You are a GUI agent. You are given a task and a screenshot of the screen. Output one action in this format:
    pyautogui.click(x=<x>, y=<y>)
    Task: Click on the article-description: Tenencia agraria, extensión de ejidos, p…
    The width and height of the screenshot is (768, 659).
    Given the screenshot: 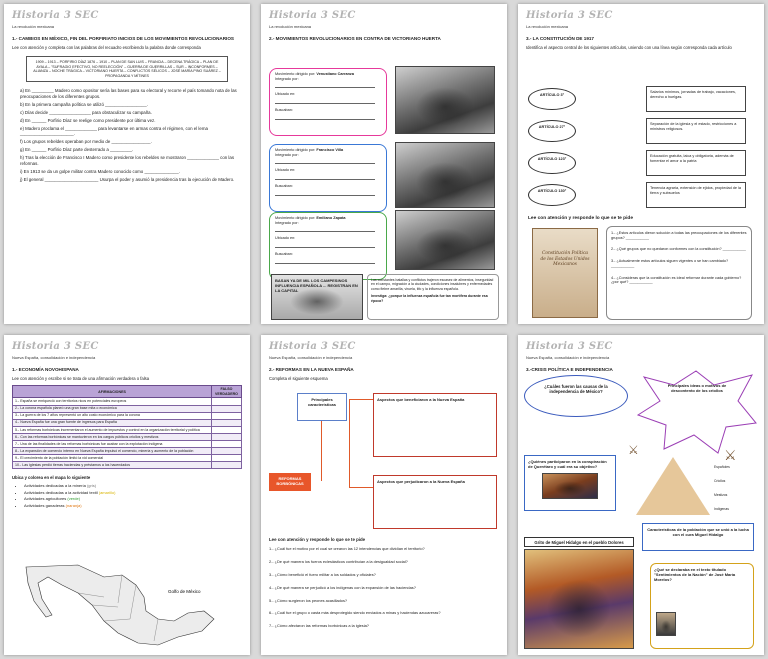 What is the action you would take?
    pyautogui.click(x=696, y=195)
    